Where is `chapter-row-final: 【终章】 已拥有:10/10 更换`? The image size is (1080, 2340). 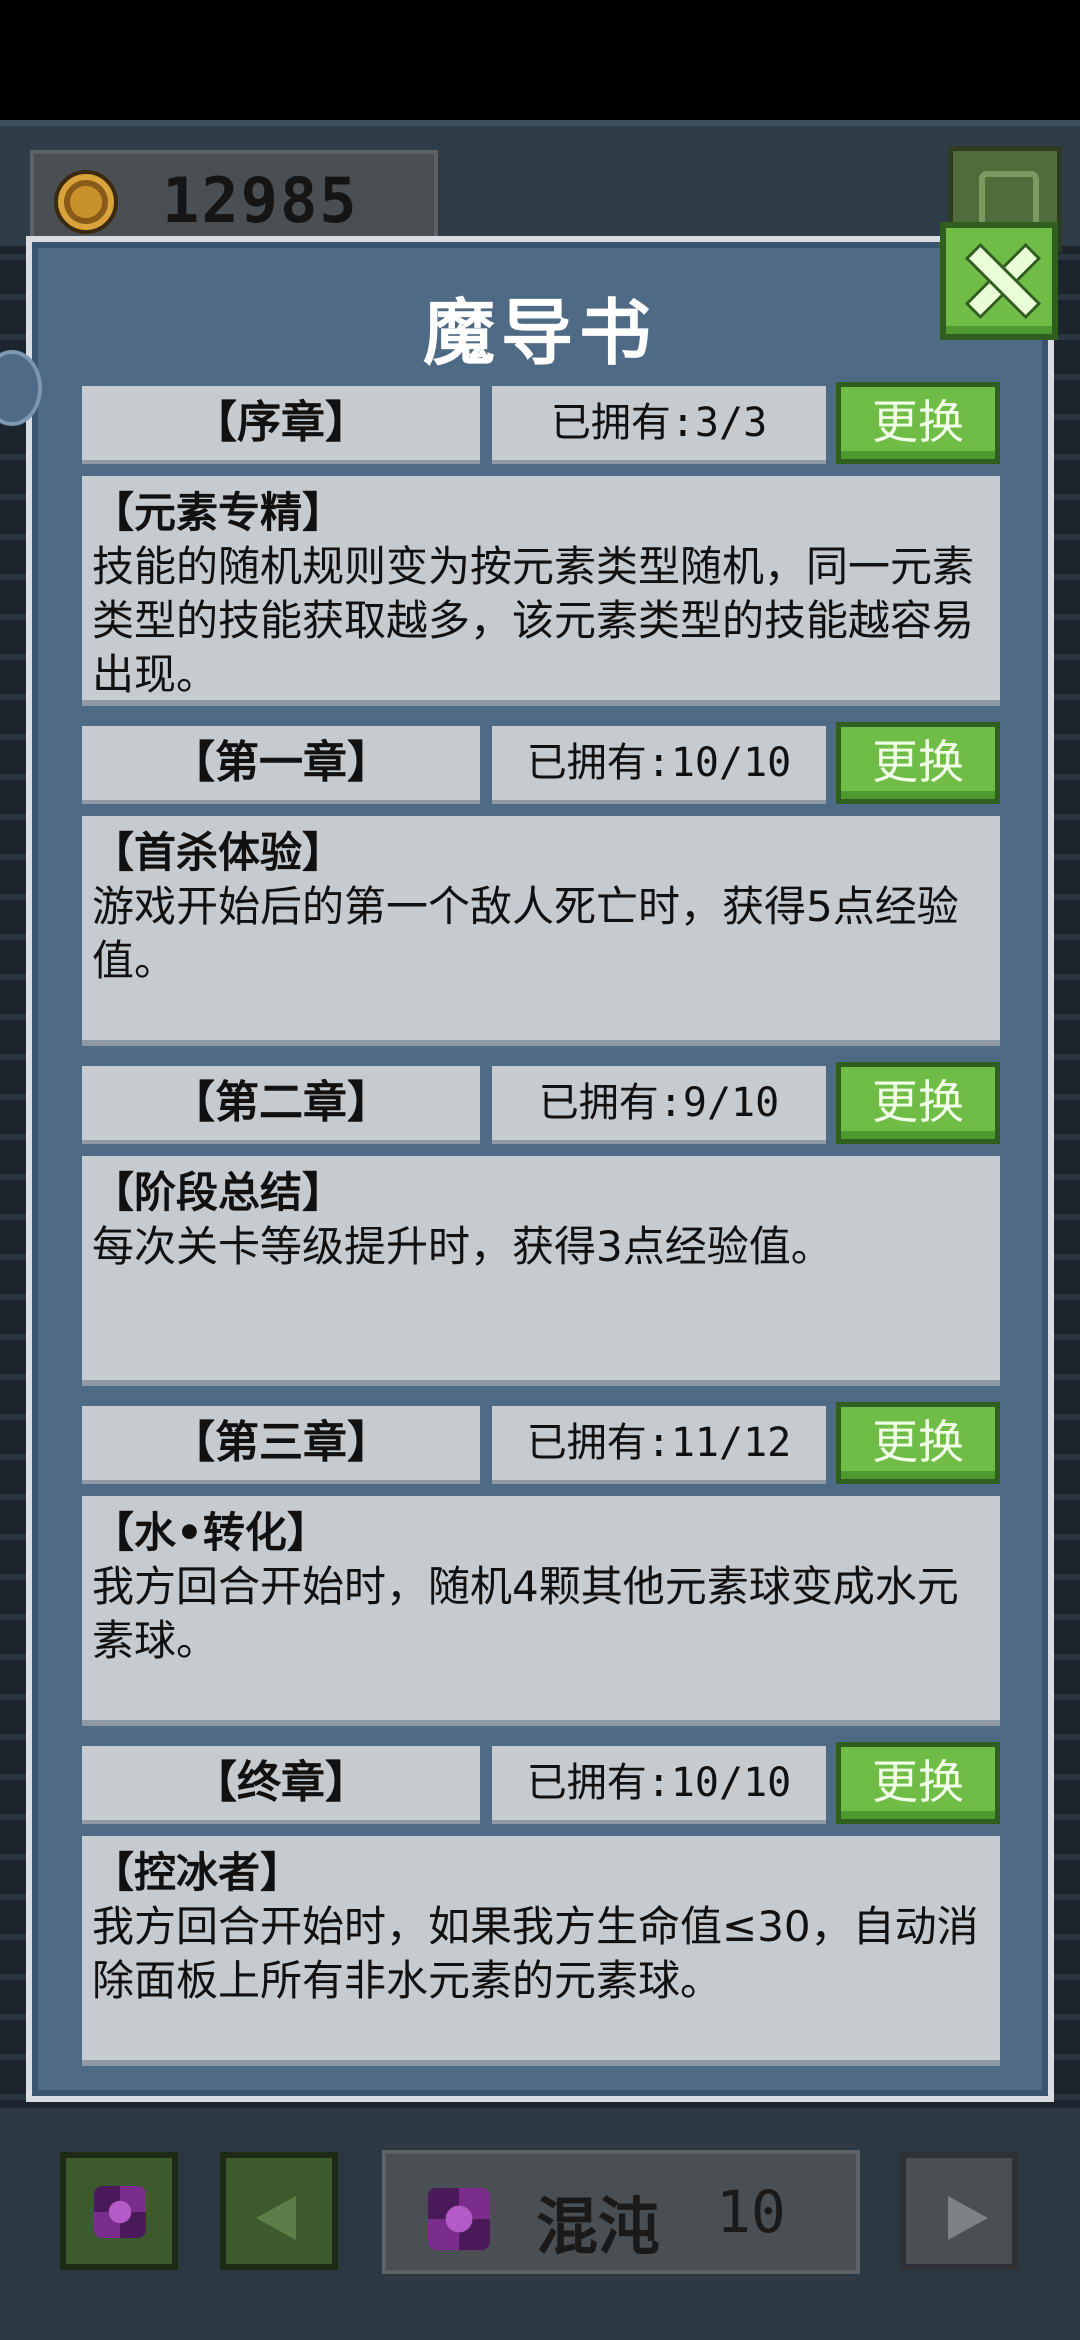
chapter-row-final: 【终章】 已拥有:10/10 更换 is located at coordinates (541, 1784).